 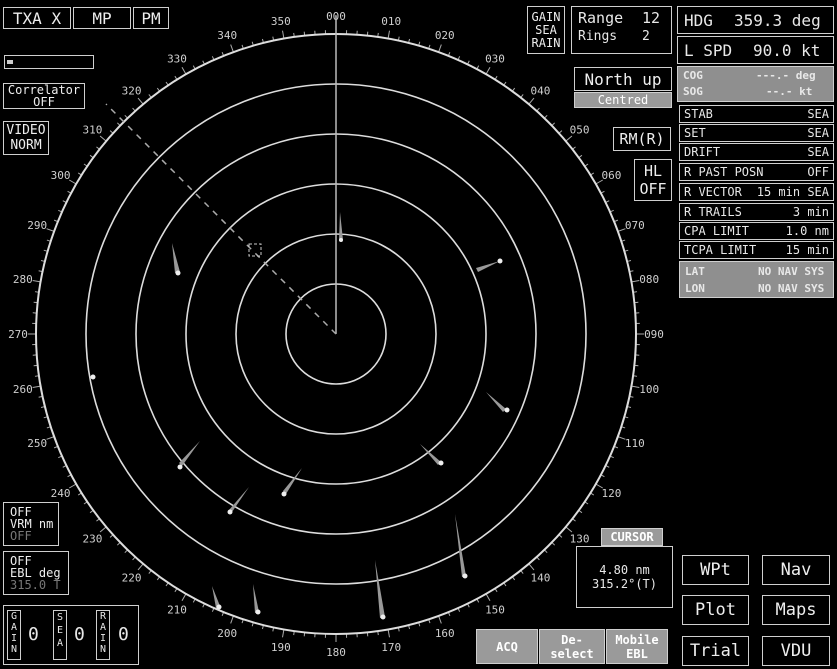 What do you see at coordinates (132, 90) in the screenshot?
I see `bearing-label-320: 320` at bounding box center [132, 90].